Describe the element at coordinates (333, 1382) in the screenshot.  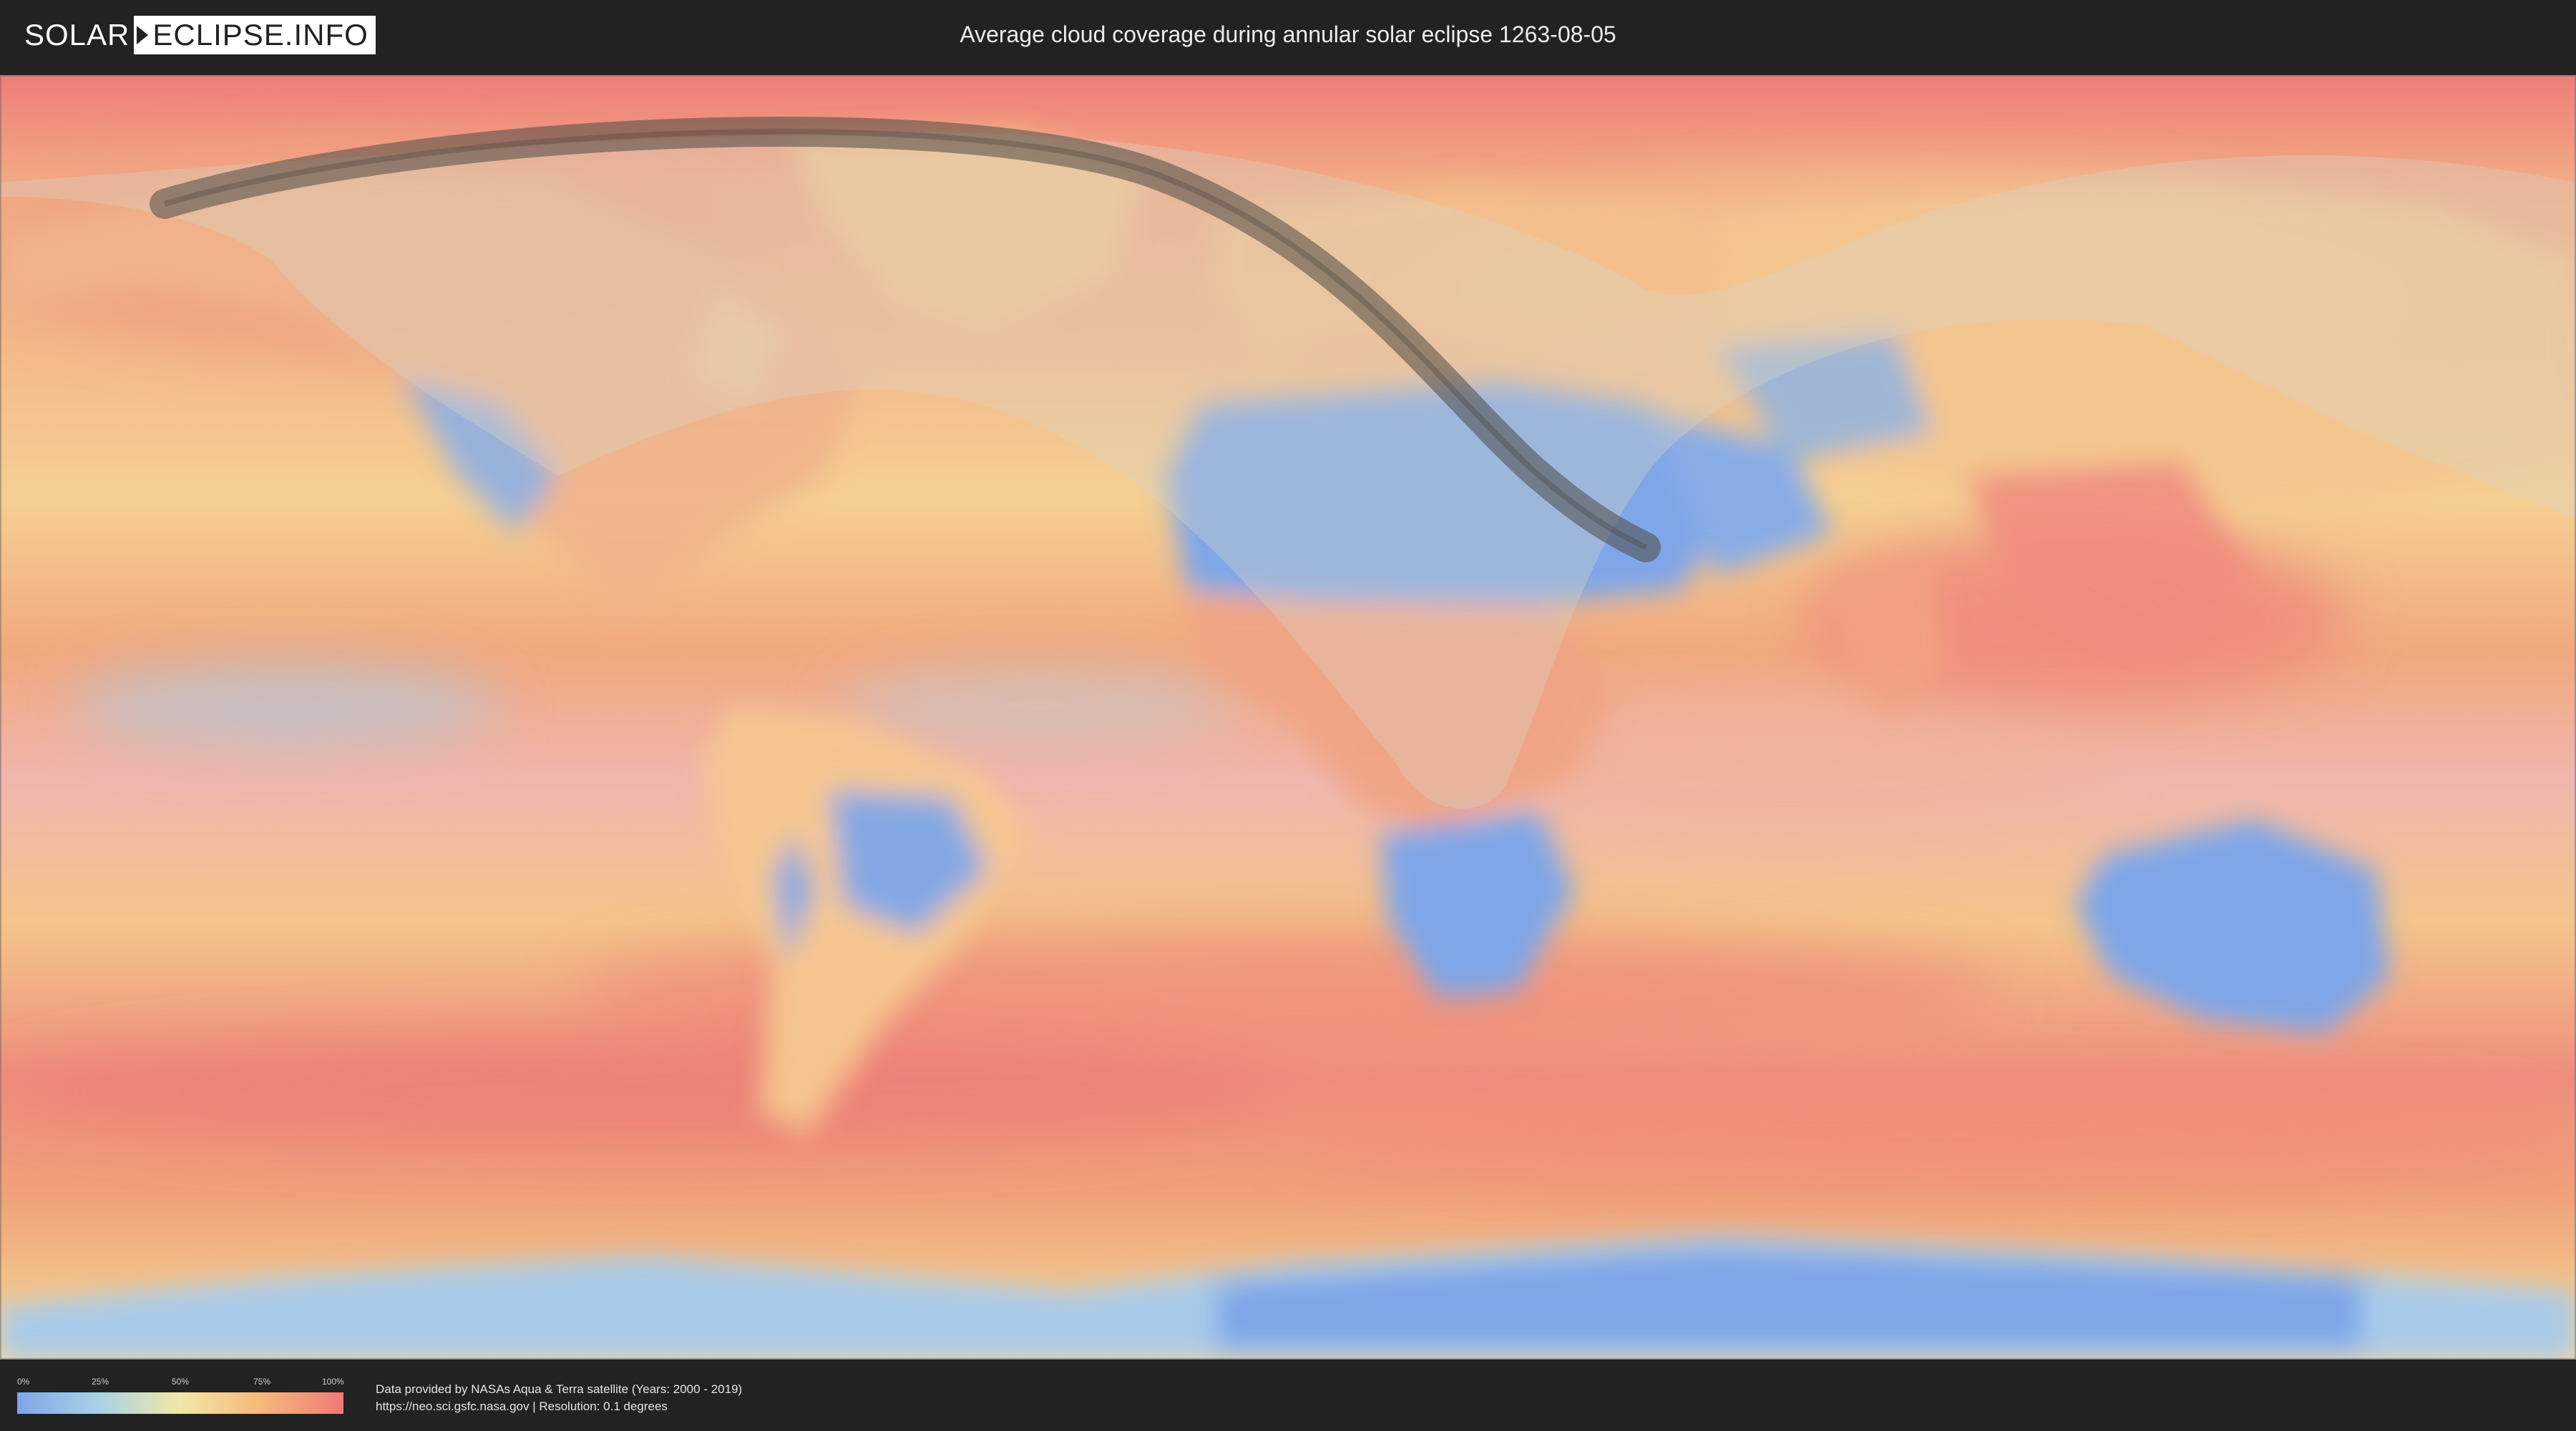
I see `legend-tick-100: 100%` at that location.